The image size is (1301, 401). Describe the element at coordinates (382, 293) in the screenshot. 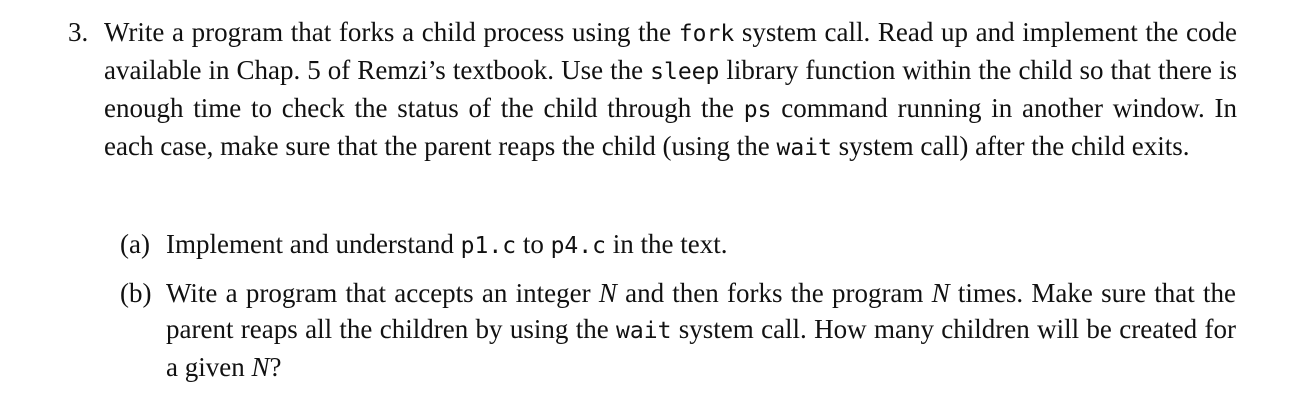

I see `subquestion-text-segment: Wite a program that accepts an integer` at that location.